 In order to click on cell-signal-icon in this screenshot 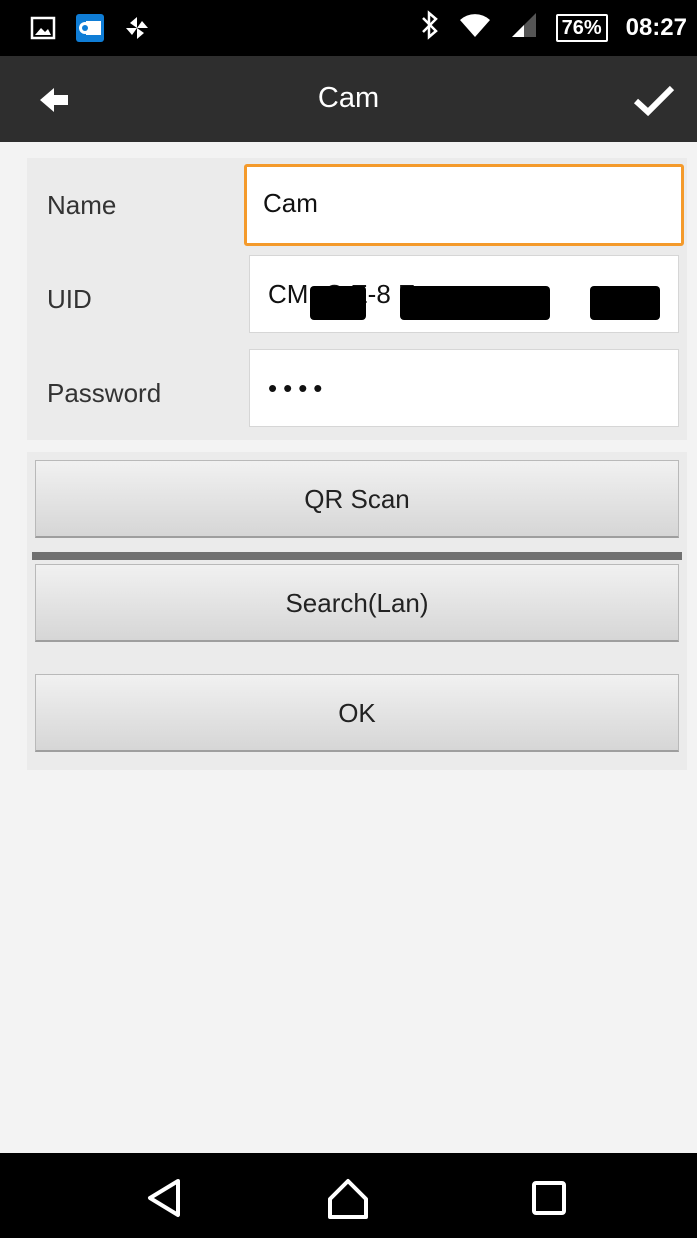, I will do `click(524, 27)`.